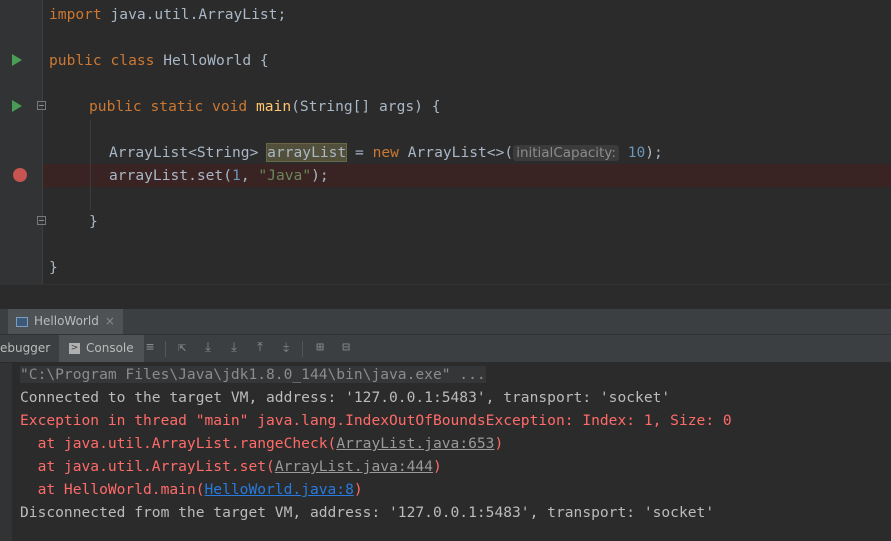 This screenshot has width=891, height=541. I want to click on assign-operator: =, so click(359, 152).